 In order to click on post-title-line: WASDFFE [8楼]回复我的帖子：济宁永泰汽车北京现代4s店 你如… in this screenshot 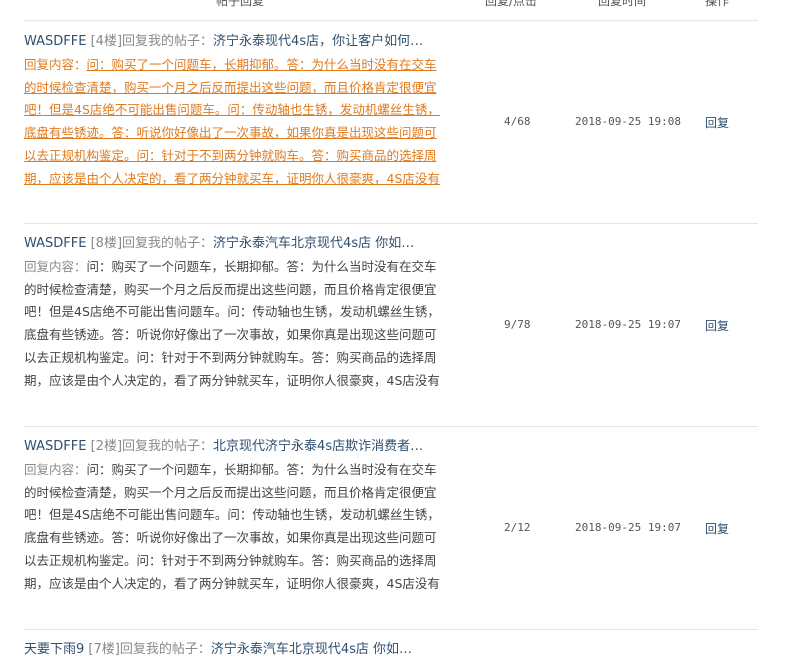, I will do `click(235, 244)`.